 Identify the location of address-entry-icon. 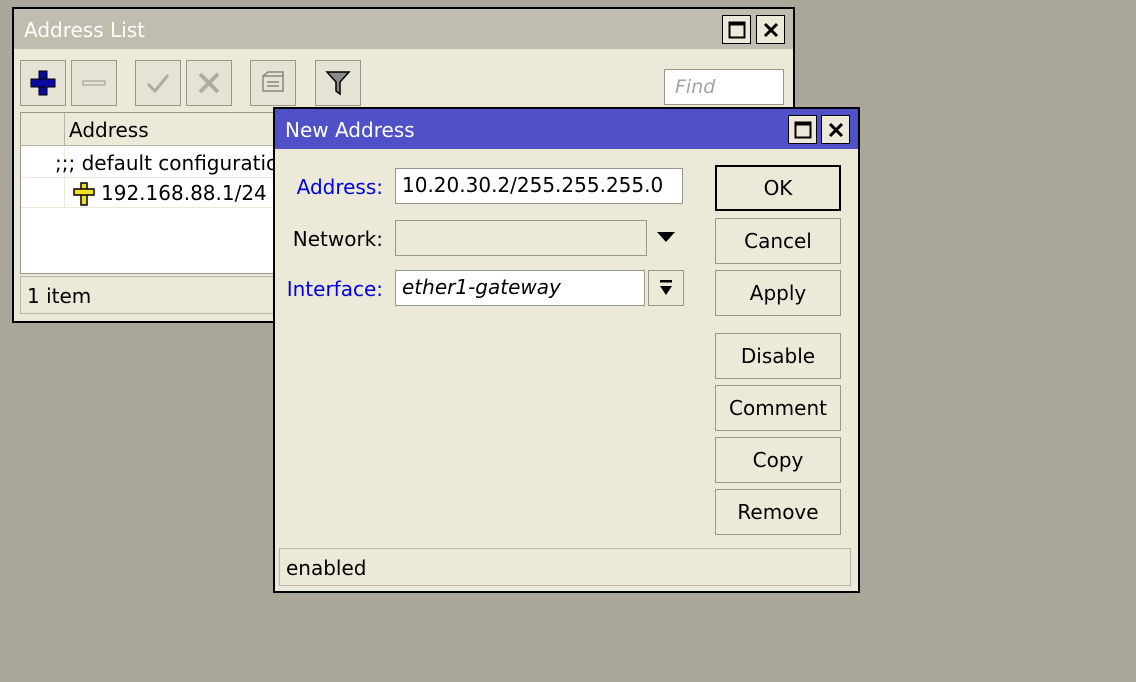
(84, 194).